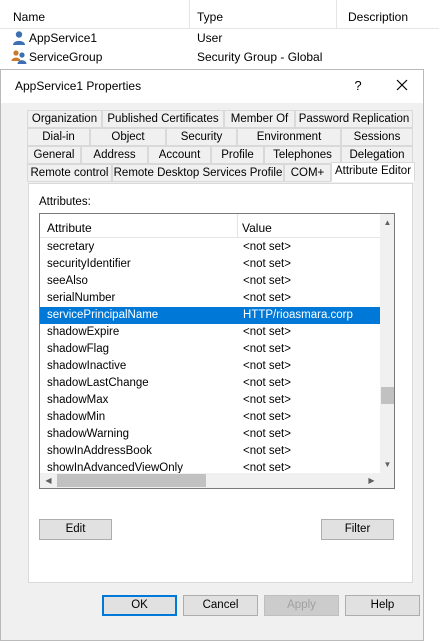 The image size is (439, 641). I want to click on scroll-down-icon: ▼, so click(387, 464).